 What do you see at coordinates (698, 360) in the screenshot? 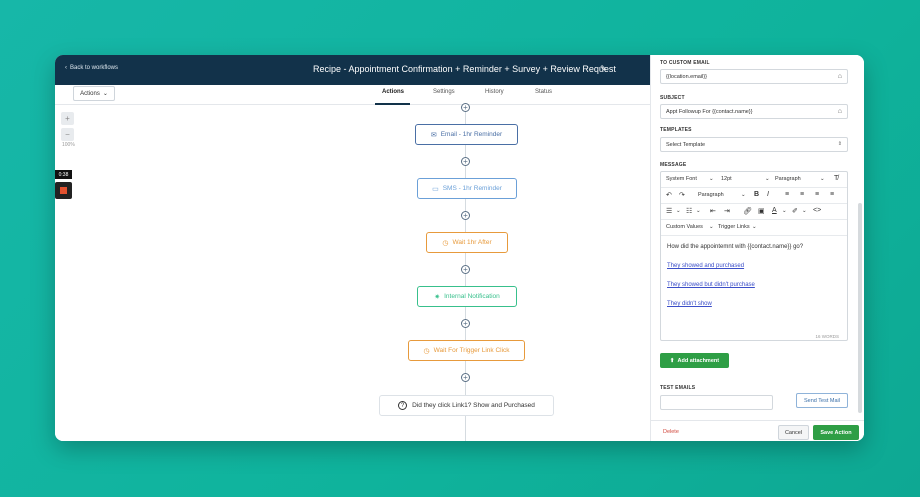
I see `add-attachment-label: Add attachment` at bounding box center [698, 360].